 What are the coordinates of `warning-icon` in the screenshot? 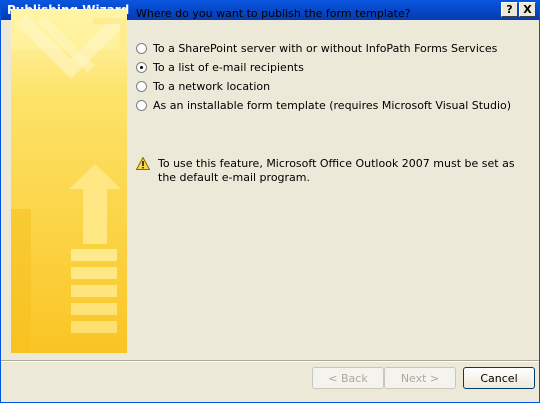 It's located at (143, 163).